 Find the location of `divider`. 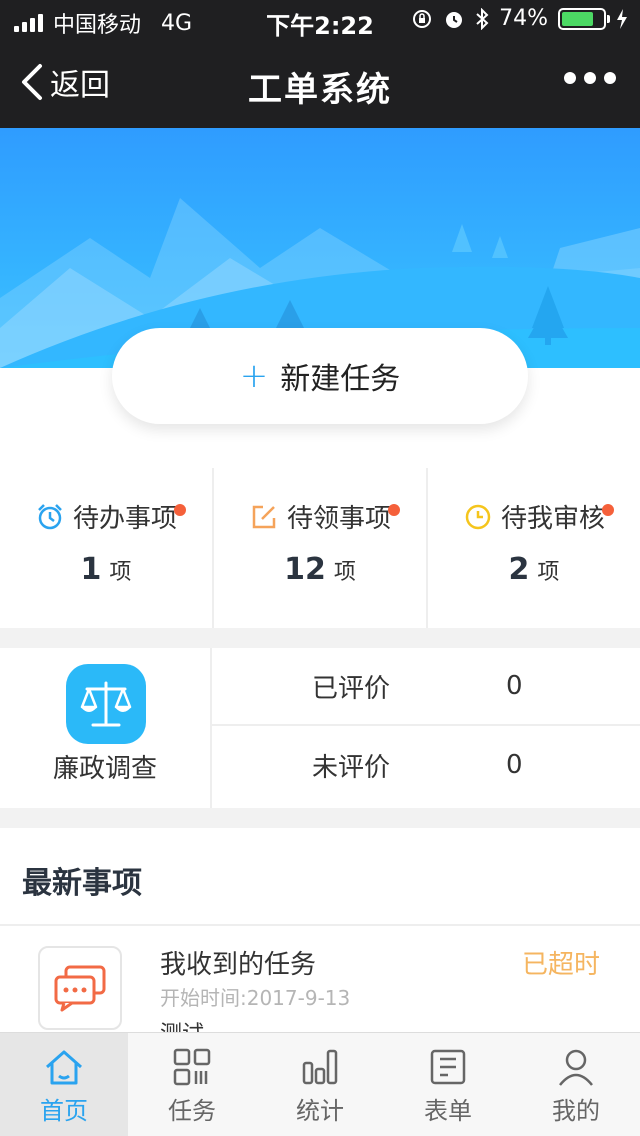

divider is located at coordinates (320, 925).